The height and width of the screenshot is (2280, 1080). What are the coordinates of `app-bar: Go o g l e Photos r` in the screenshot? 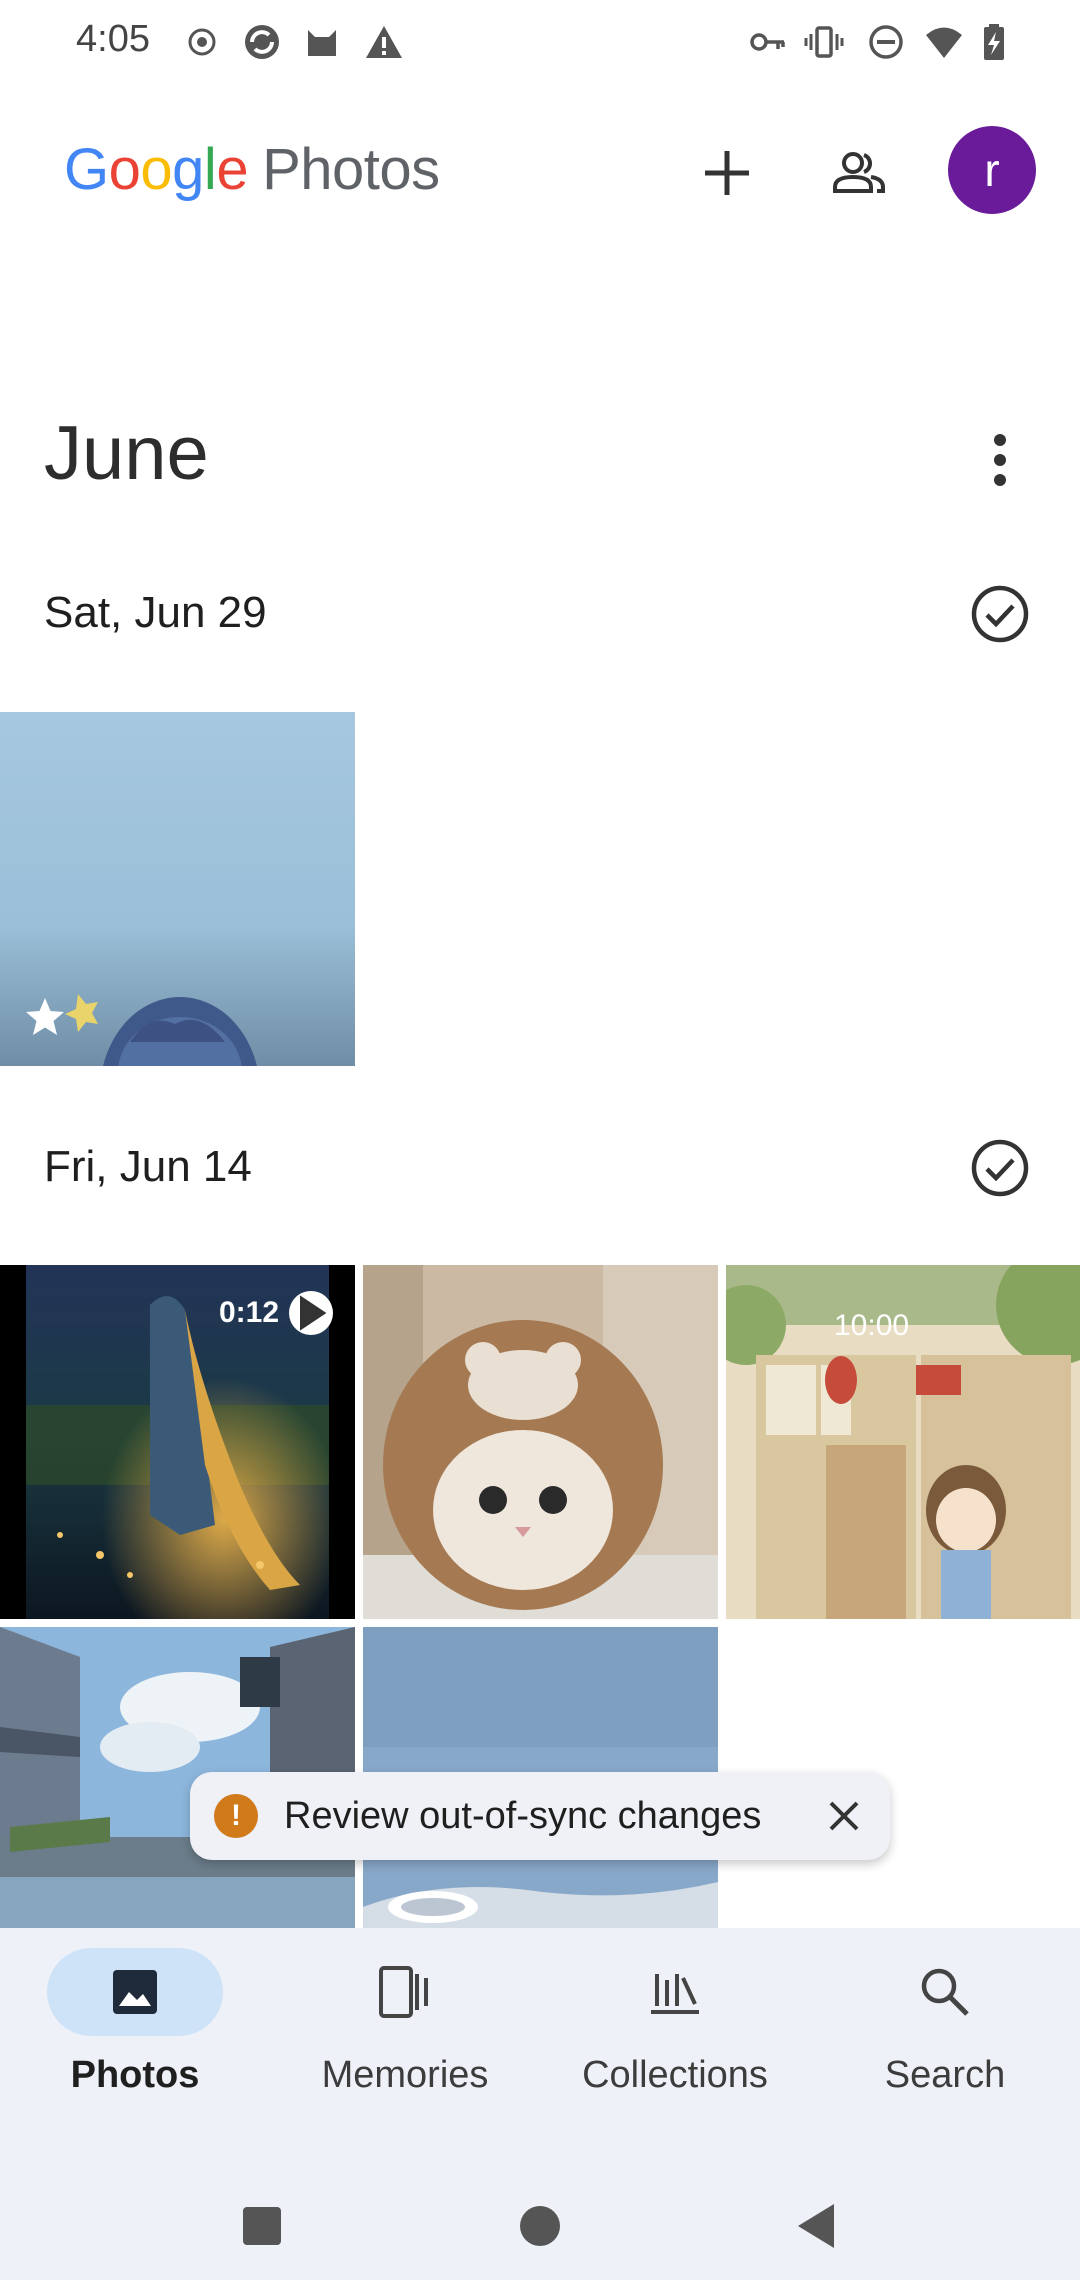 It's located at (540, 170).